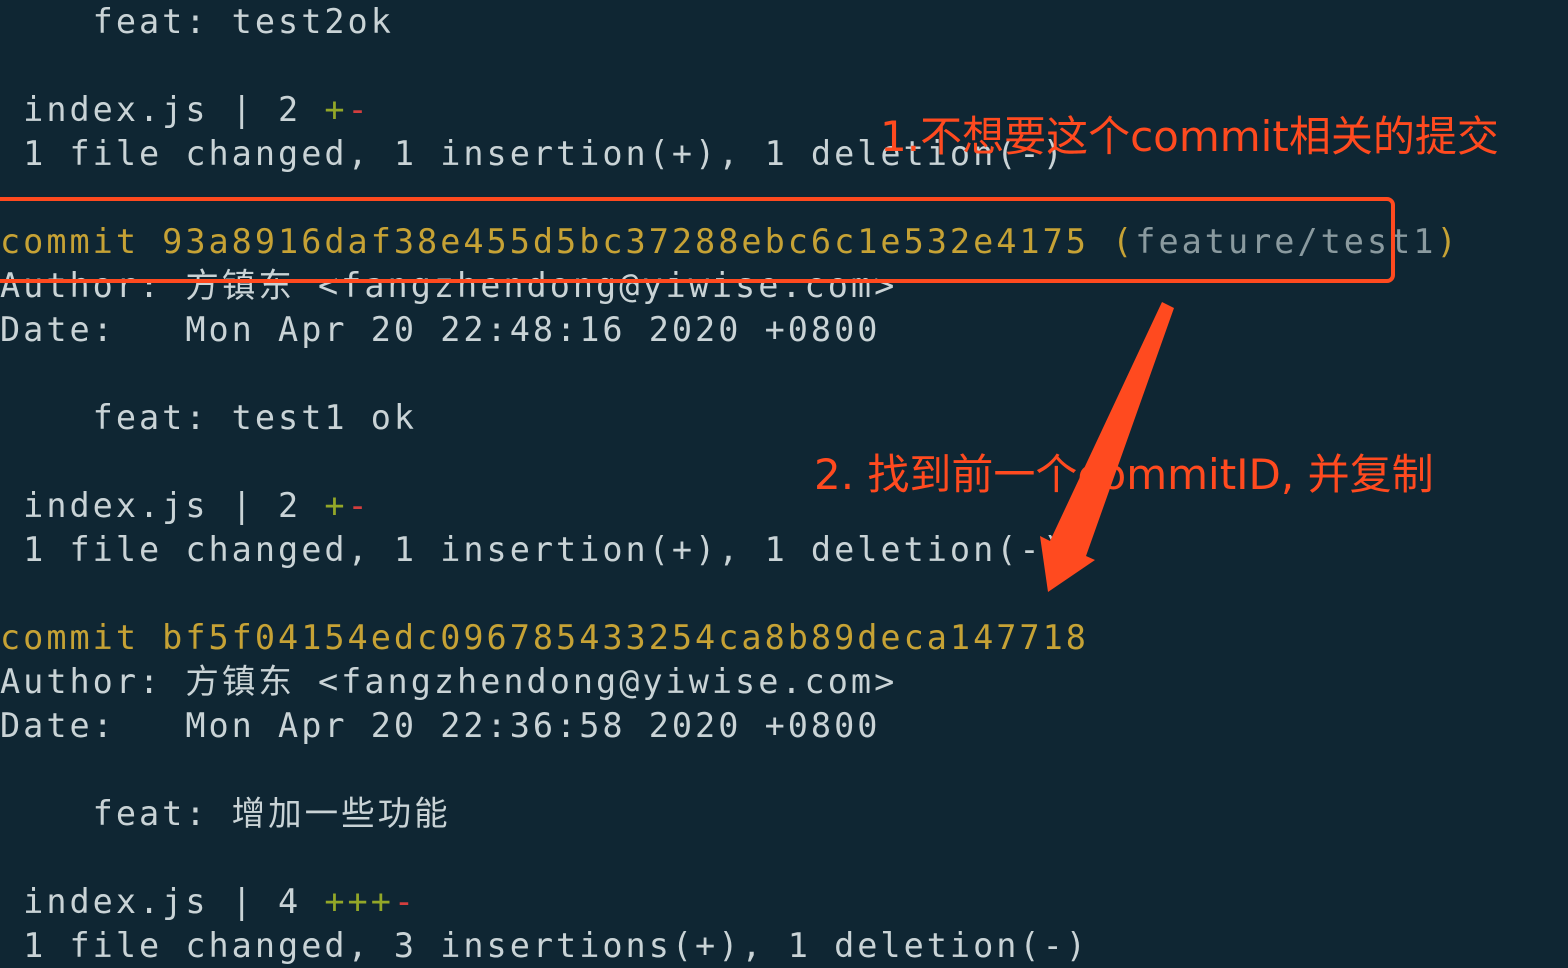  What do you see at coordinates (449, 681) in the screenshot?
I see `author-line: Author: 方镇东 <fangzhendong@yiwise.com>` at bounding box center [449, 681].